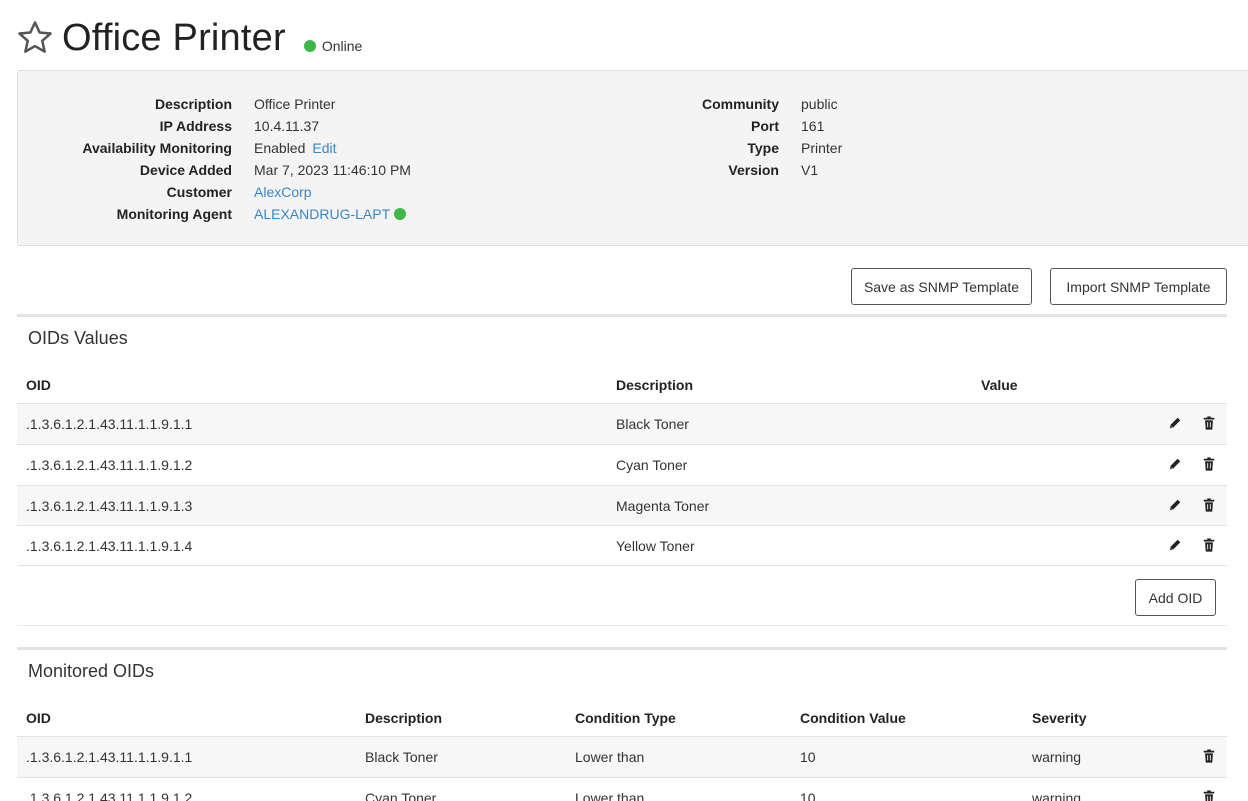 The width and height of the screenshot is (1248, 801). I want to click on info-label: Monitoring Agent, so click(174, 214).